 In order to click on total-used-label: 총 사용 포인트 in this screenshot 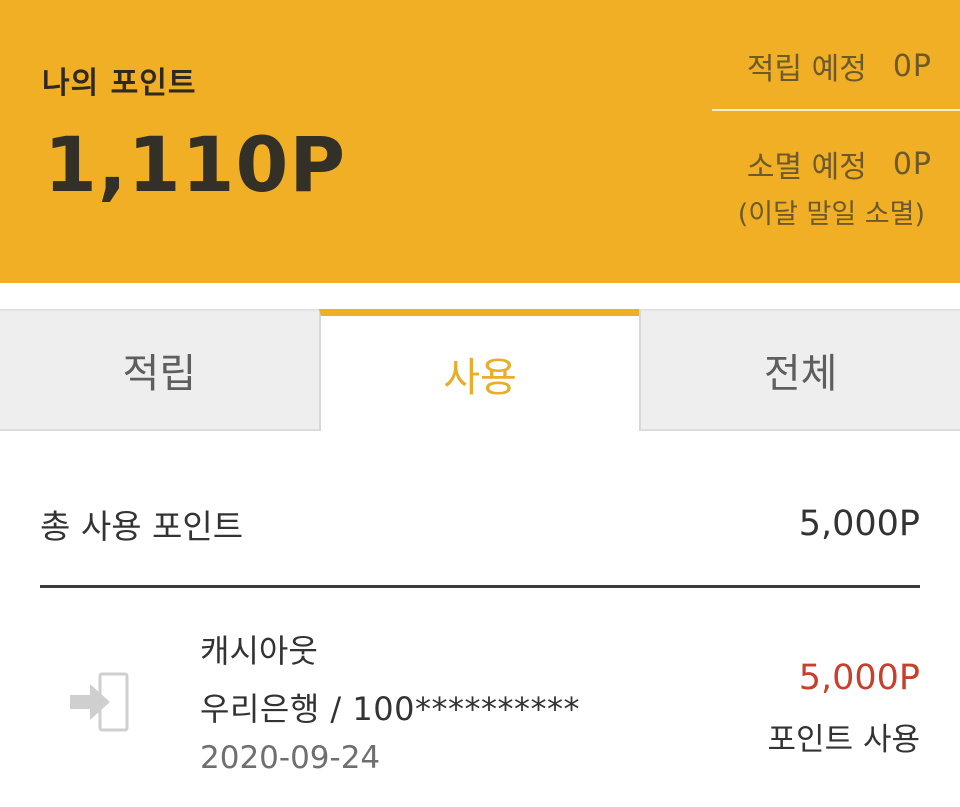, I will do `click(142, 526)`.